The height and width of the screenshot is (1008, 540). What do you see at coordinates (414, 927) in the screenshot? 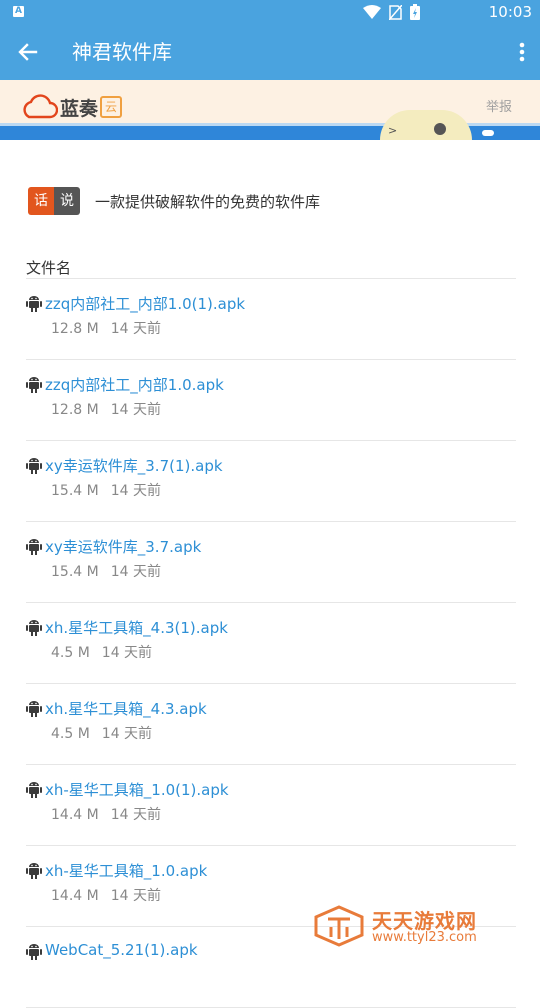
I see `site-watermark: 天天游戏网 www.ttyl23.com` at bounding box center [414, 927].